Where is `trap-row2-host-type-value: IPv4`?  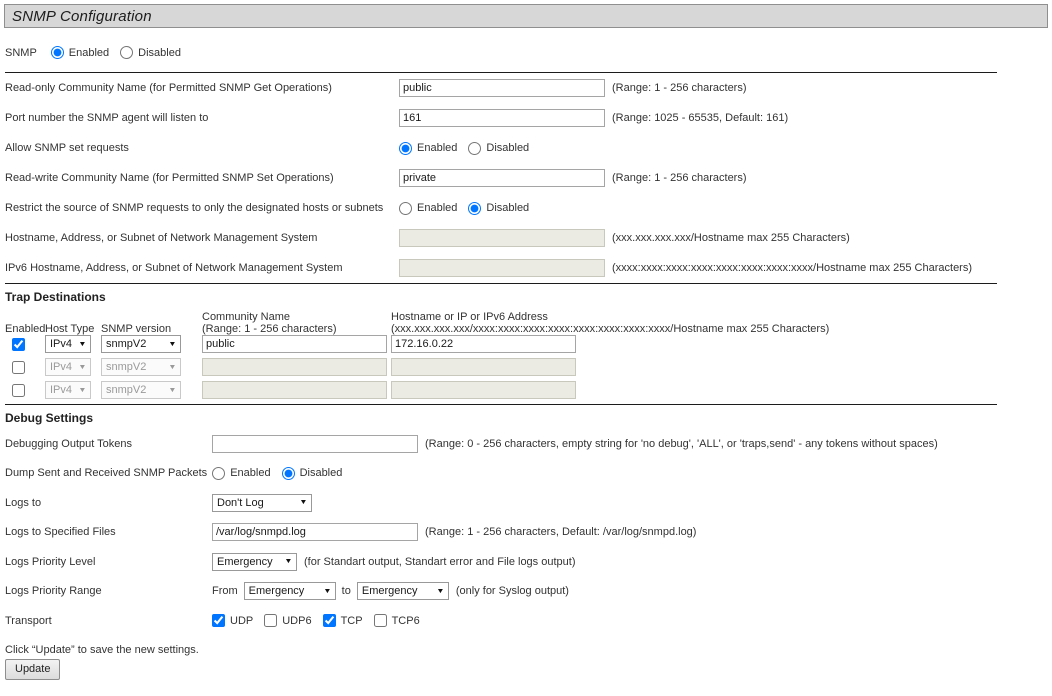
trap-row2-host-type-value: IPv4 is located at coordinates (61, 367).